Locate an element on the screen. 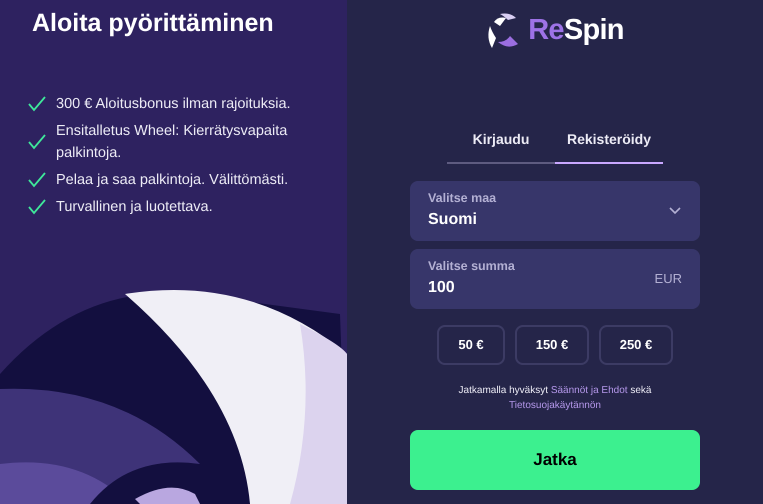 Image resolution: width=763 pixels, height=504 pixels. promo-title: Aloita pyörittäminen is located at coordinates (153, 23).